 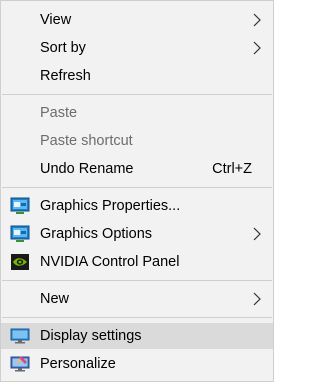 I want to click on menu-item-sort-by: Sort by, so click(x=137, y=48).